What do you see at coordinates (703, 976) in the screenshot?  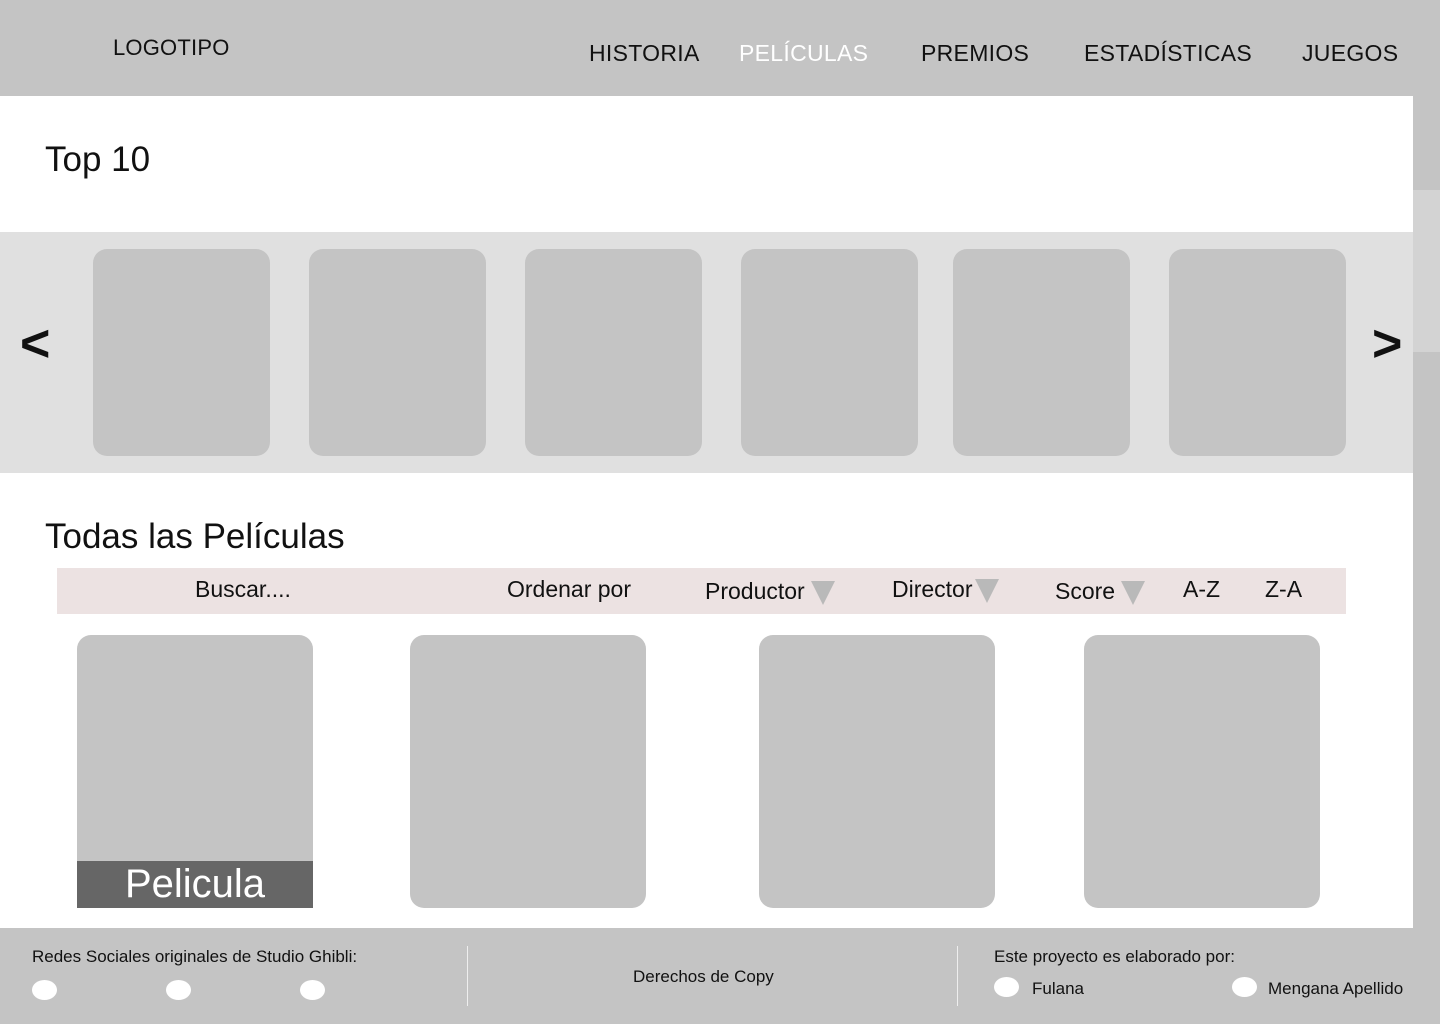 I see `copyright-text: Derechos de Copy` at bounding box center [703, 976].